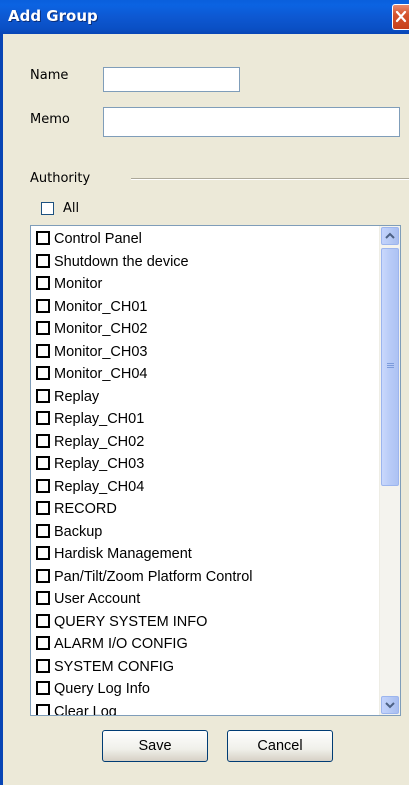  I want to click on permission-label: RECORD, so click(85, 509).